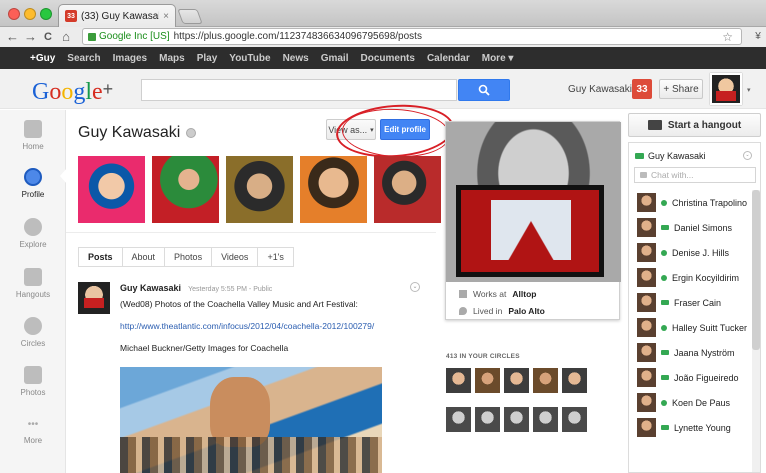 Image resolution: width=766 pixels, height=473 pixels. I want to click on chat-contact: Jaana Nyström, so click(690, 352).